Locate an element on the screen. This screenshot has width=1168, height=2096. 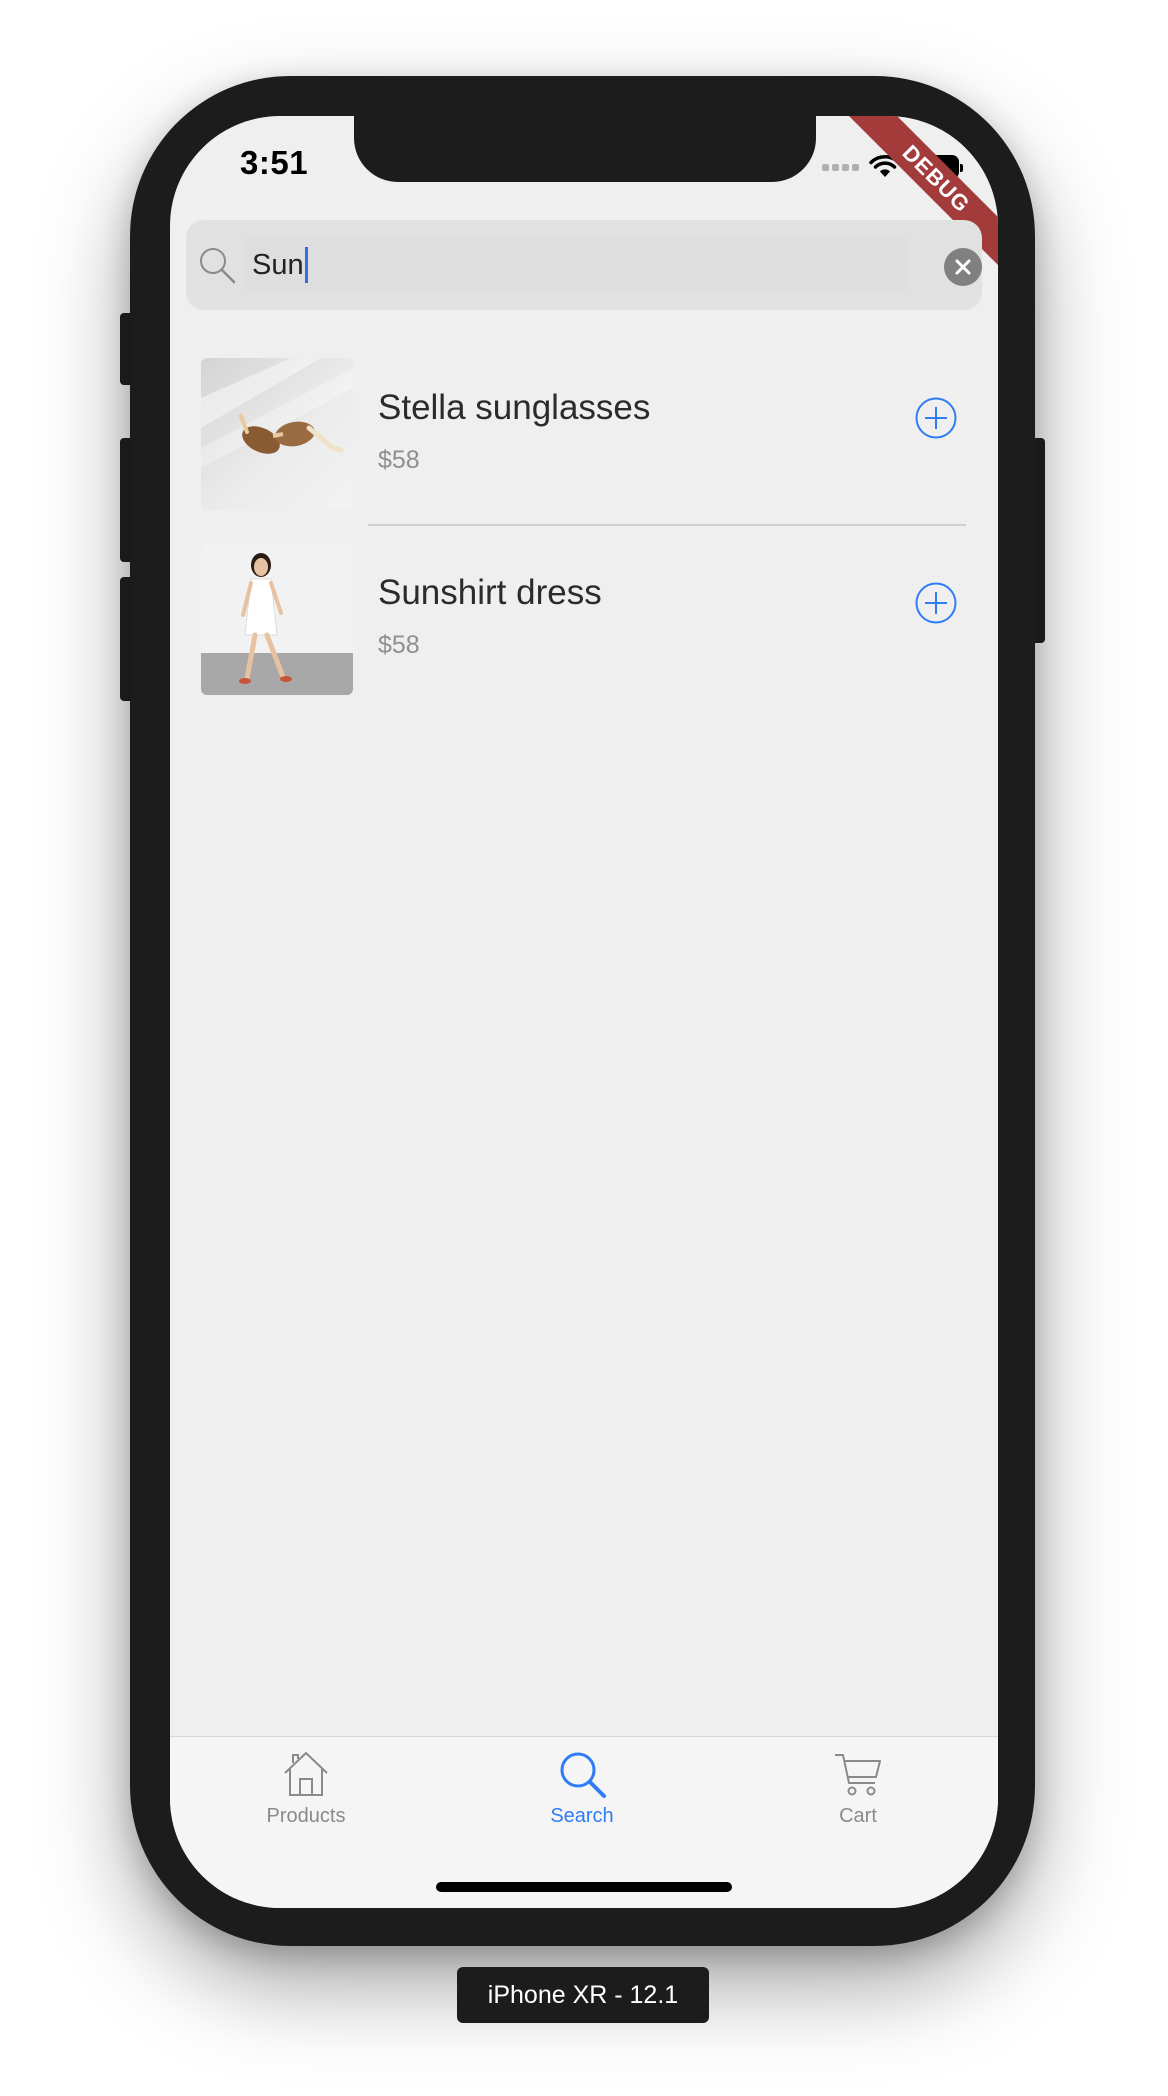
notch is located at coordinates (585, 149).